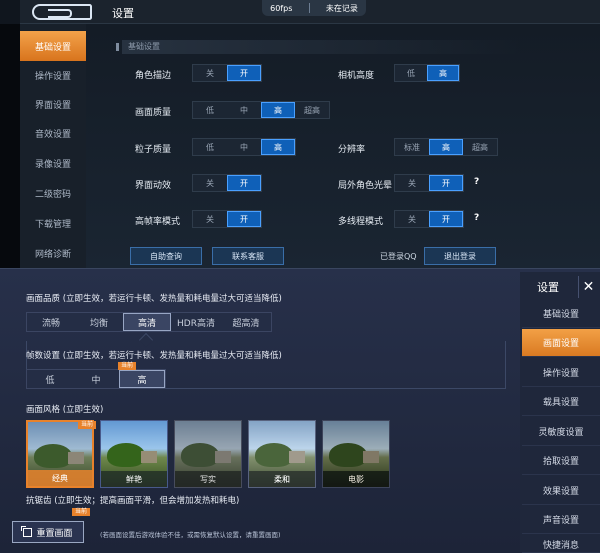 This screenshot has height=553, width=600. Describe the element at coordinates (561, 432) in the screenshot. I see `side-item-sensitivity: 灵敏度设置` at that location.